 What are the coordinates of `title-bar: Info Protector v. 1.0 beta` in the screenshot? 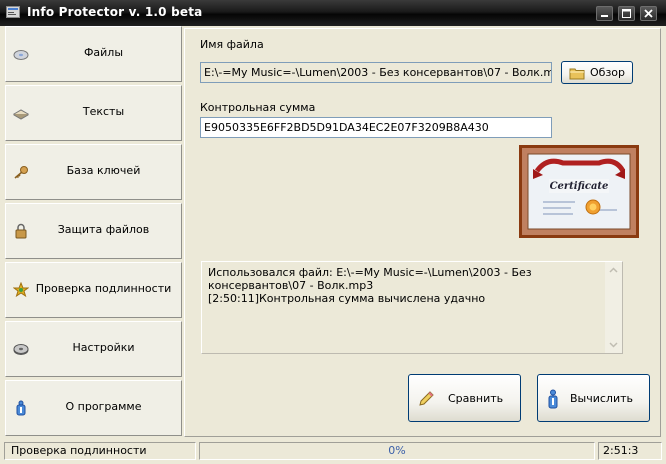 It's located at (333, 13).